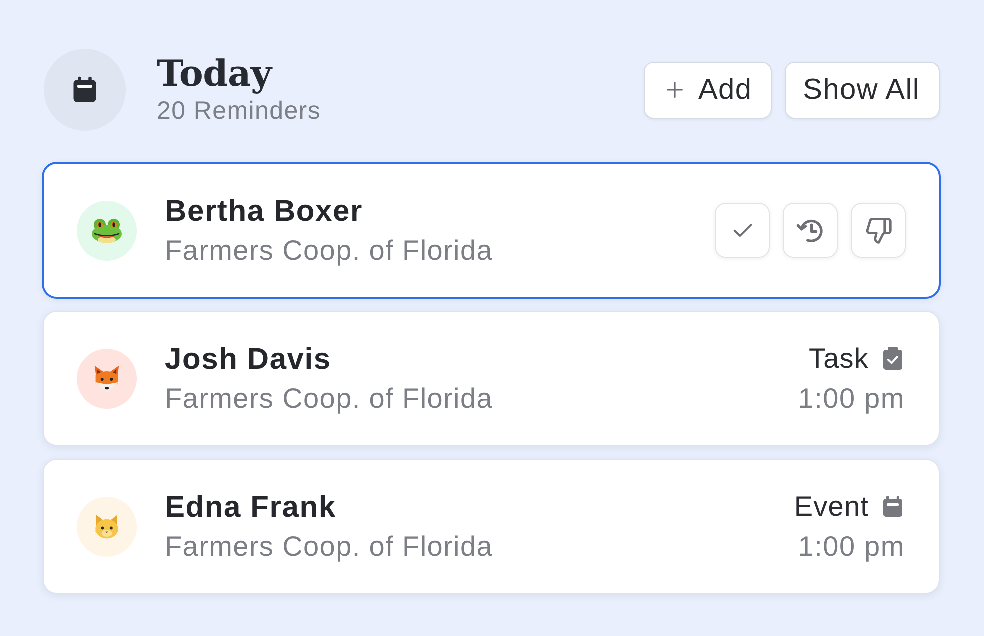 The width and height of the screenshot is (984, 636). Describe the element at coordinates (831, 506) in the screenshot. I see `reminder-type: Event` at that location.